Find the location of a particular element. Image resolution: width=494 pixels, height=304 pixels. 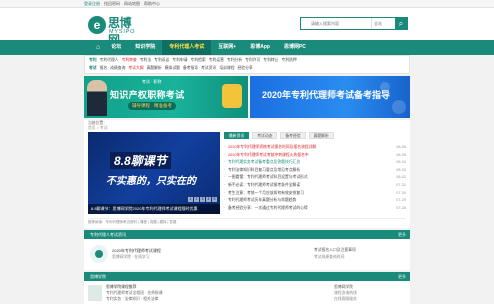

banner-patent-agent-guide: 2020年专利代理师考试备考指导 is located at coordinates (330, 97).